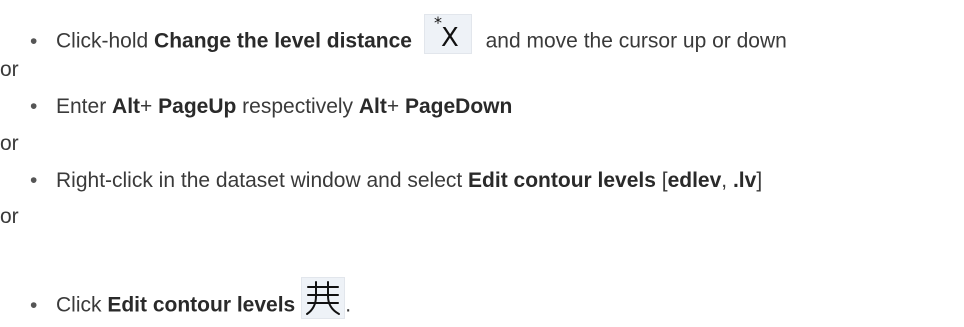 The image size is (964, 327). I want to click on x-glyph: X, so click(450, 38).